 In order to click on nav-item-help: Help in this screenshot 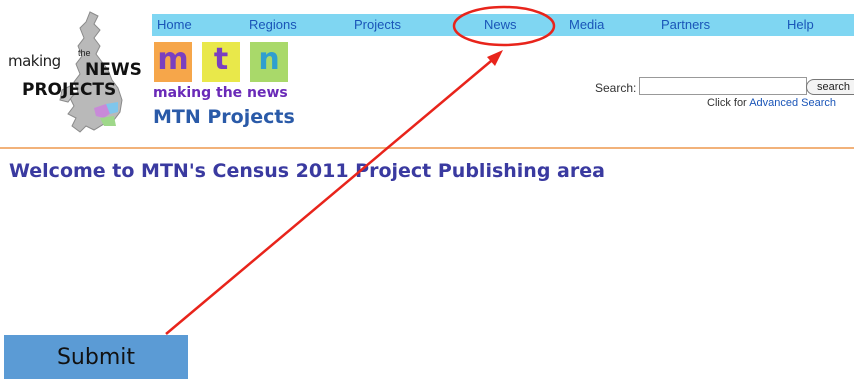, I will do `click(800, 24)`.